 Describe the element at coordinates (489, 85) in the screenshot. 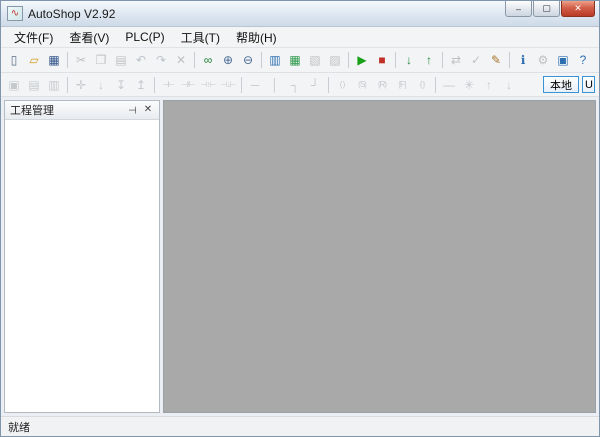

I see `move-up-icon: ↑` at that location.